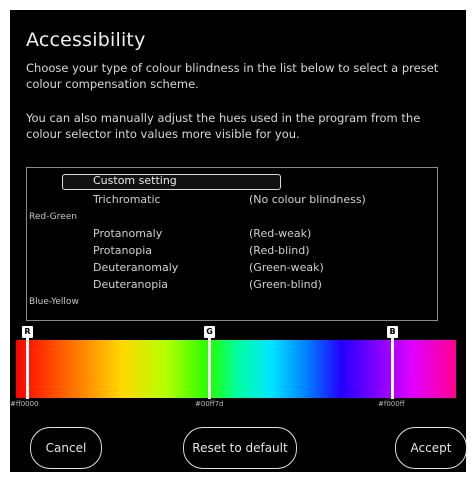 Image resolution: width=476 pixels, height=482 pixels. What do you see at coordinates (227, 285) in the screenshot?
I see `option-deuteranopia: Deuteranopia (Green-blind)` at bounding box center [227, 285].